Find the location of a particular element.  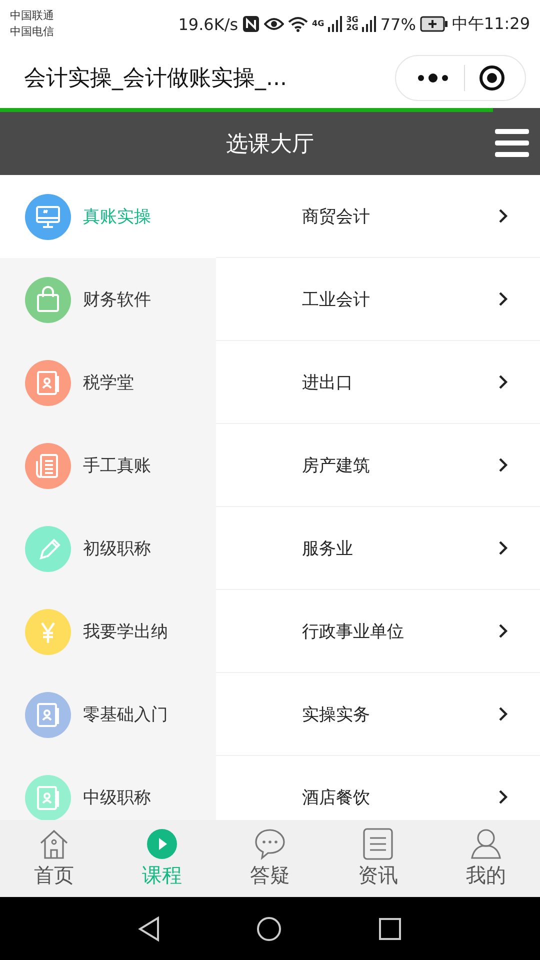

category-item: 零基础入门 is located at coordinates (108, 714).